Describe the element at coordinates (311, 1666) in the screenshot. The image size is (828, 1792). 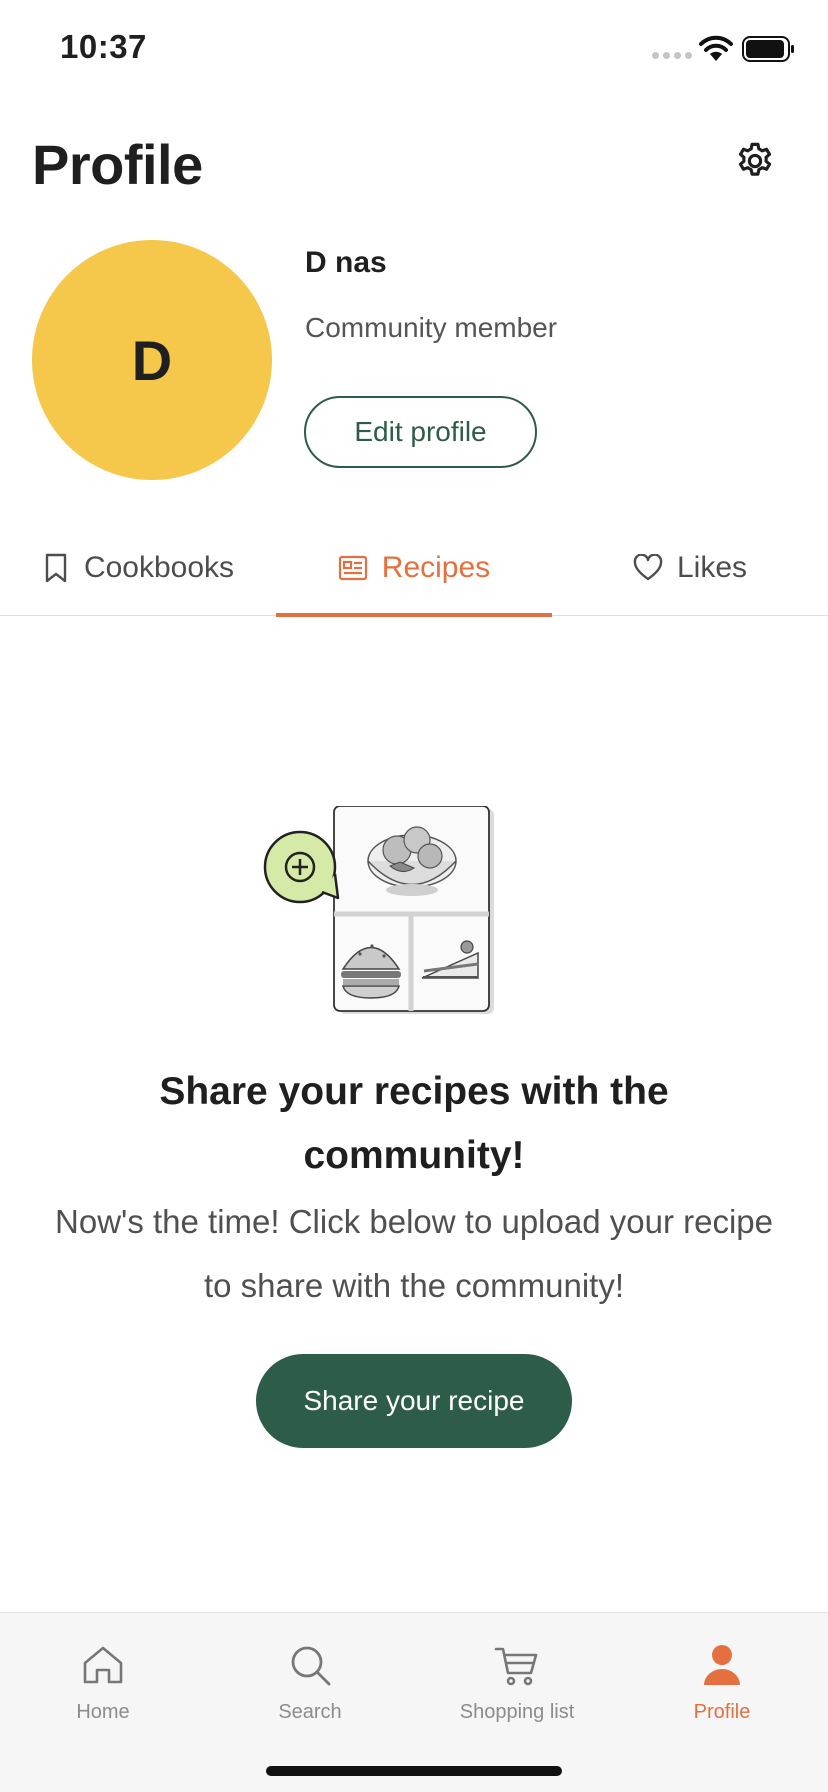
I see `search-icon` at that location.